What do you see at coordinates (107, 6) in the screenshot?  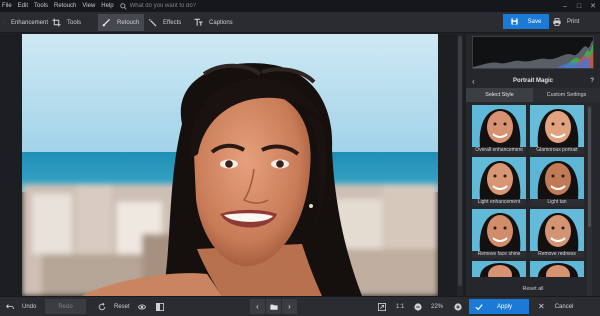 I see `menu-help: Help` at bounding box center [107, 6].